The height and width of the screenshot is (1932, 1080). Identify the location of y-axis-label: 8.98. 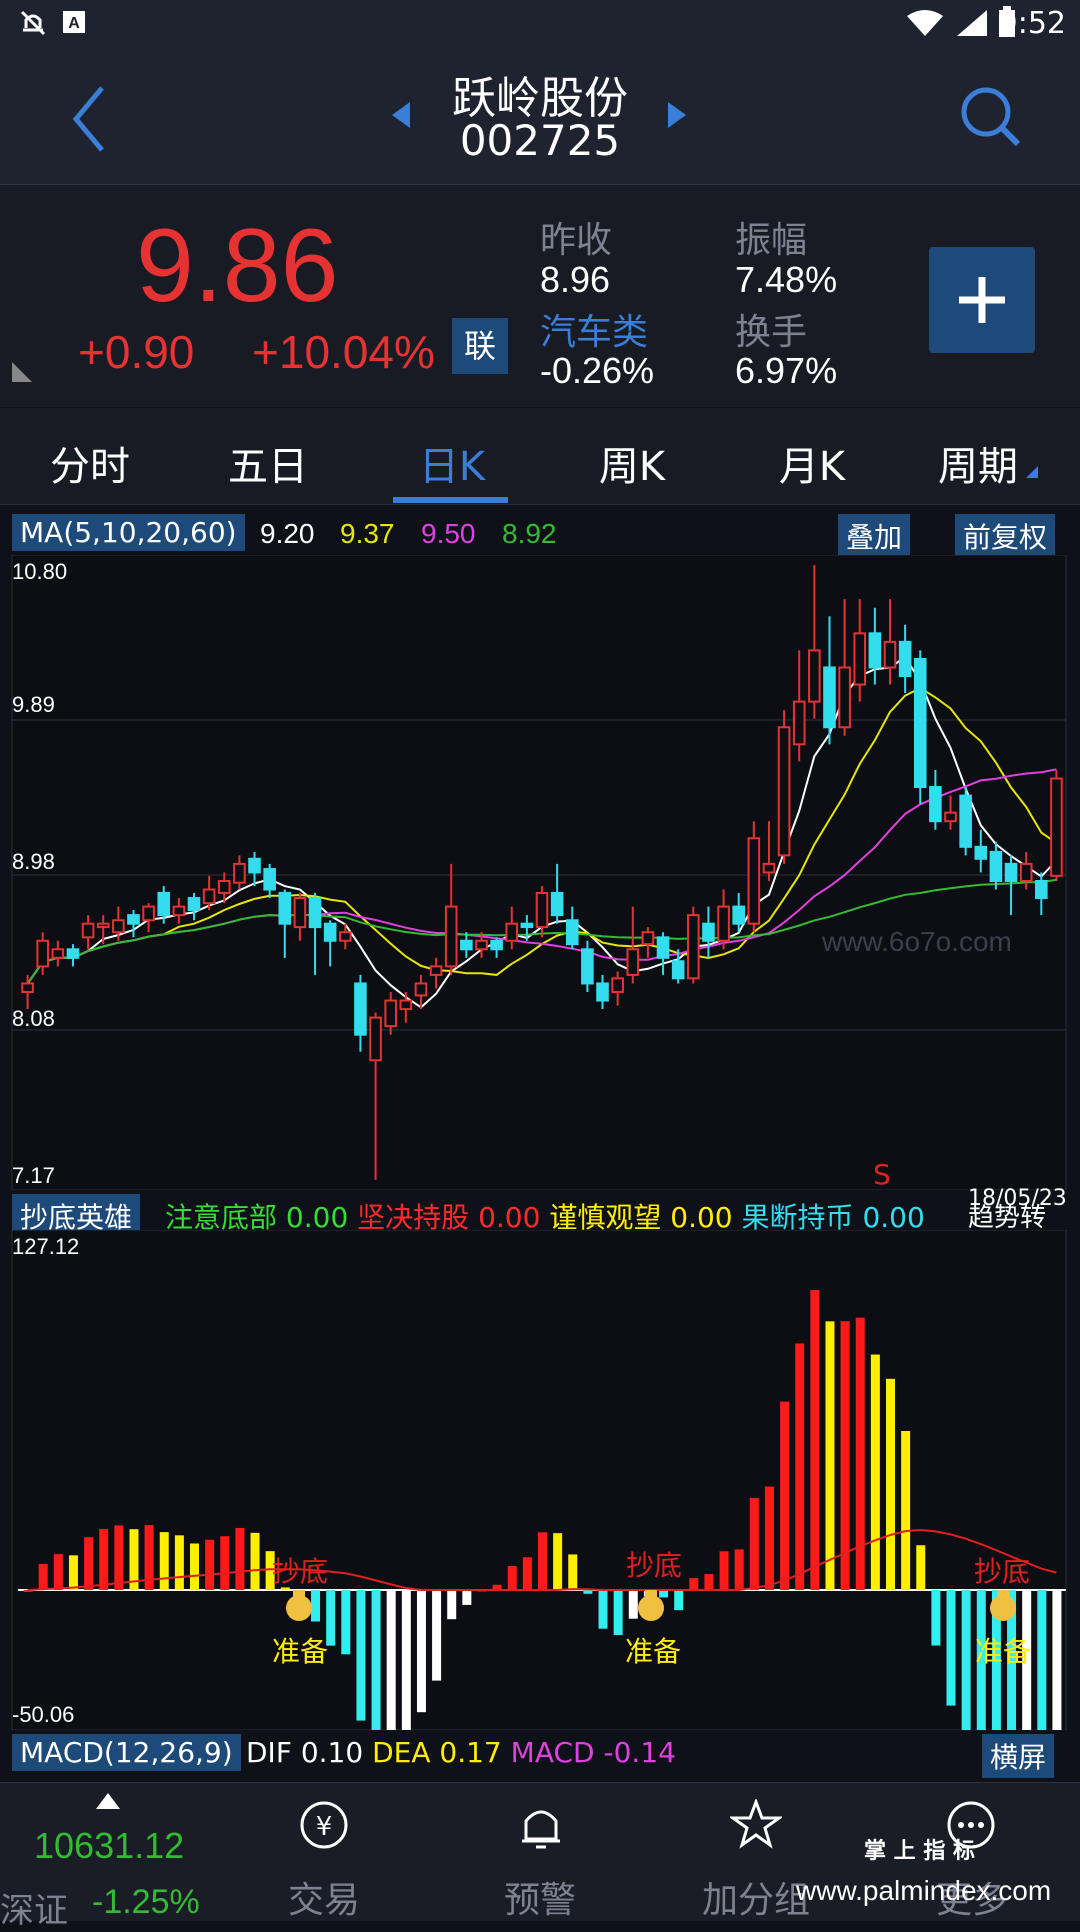
(33, 861).